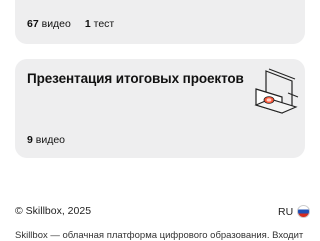 The height and width of the screenshot is (241, 320). I want to click on videos-stat: 67 видео, so click(49, 24).